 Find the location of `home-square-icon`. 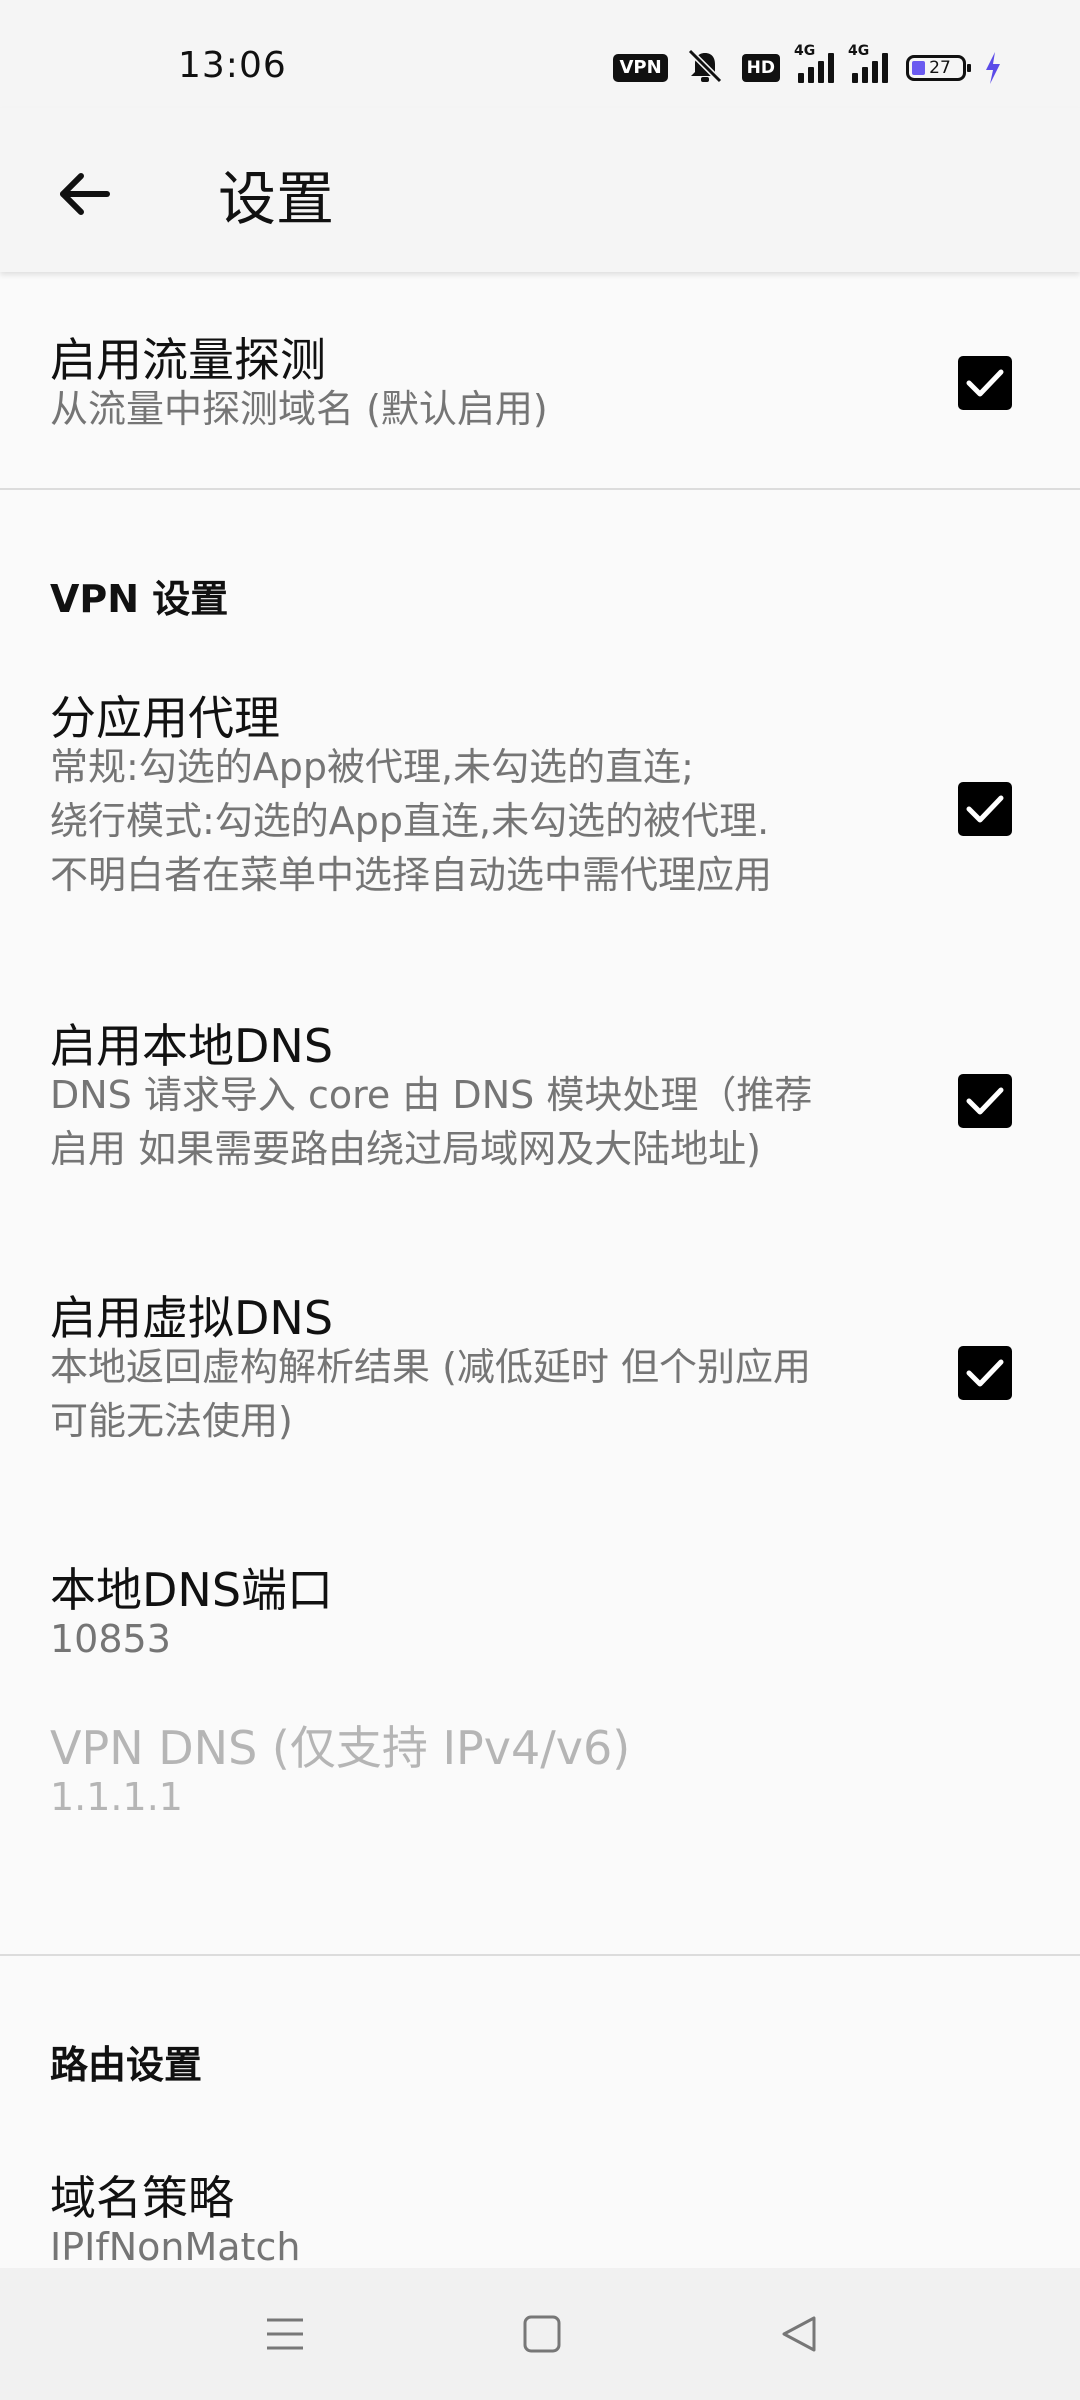

home-square-icon is located at coordinates (542, 2334).